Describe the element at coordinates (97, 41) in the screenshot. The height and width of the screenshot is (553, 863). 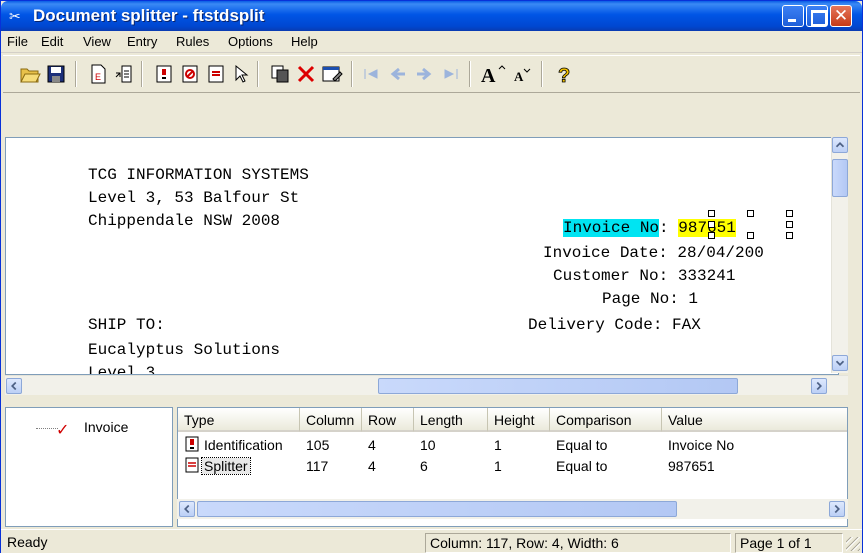
I see `menu-view: View` at that location.